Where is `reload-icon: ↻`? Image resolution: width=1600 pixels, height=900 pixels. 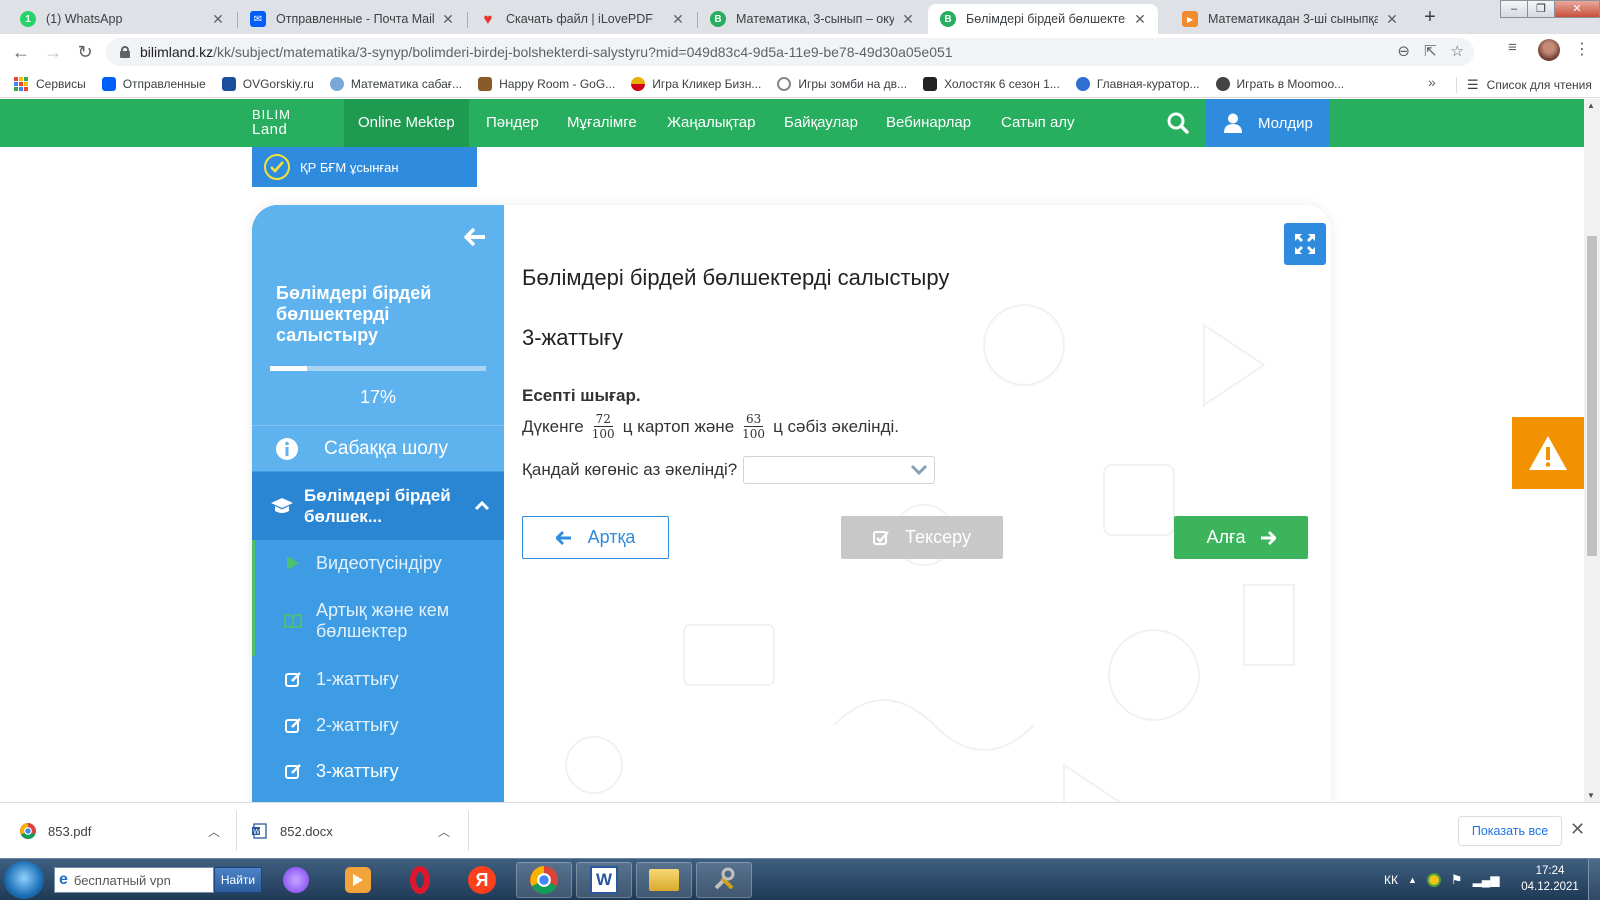
reload-icon: ↻ is located at coordinates (85, 53).